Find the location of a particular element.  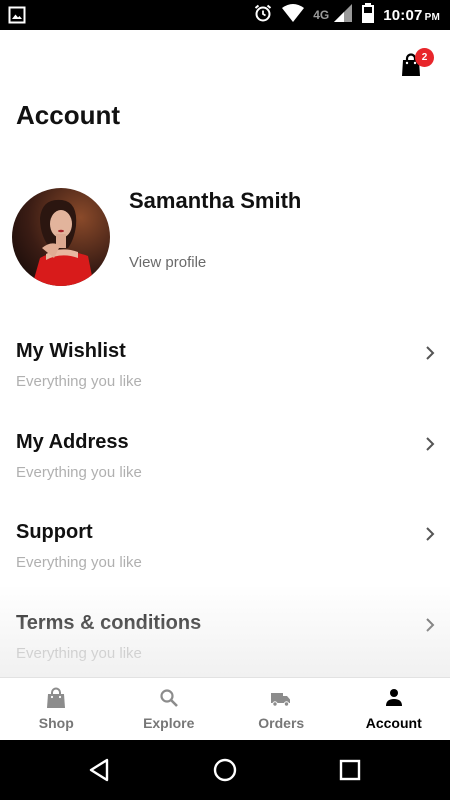

truck-icon is located at coordinates (280, 700).